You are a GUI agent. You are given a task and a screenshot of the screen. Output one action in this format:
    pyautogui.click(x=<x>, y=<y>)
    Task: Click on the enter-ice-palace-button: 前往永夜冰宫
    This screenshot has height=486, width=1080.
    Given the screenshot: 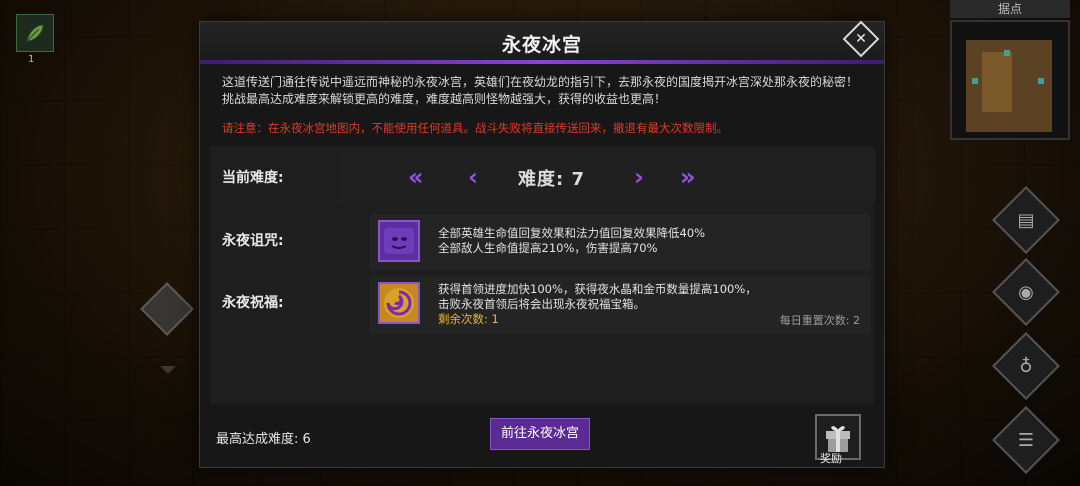 What is the action you would take?
    pyautogui.click(x=540, y=434)
    